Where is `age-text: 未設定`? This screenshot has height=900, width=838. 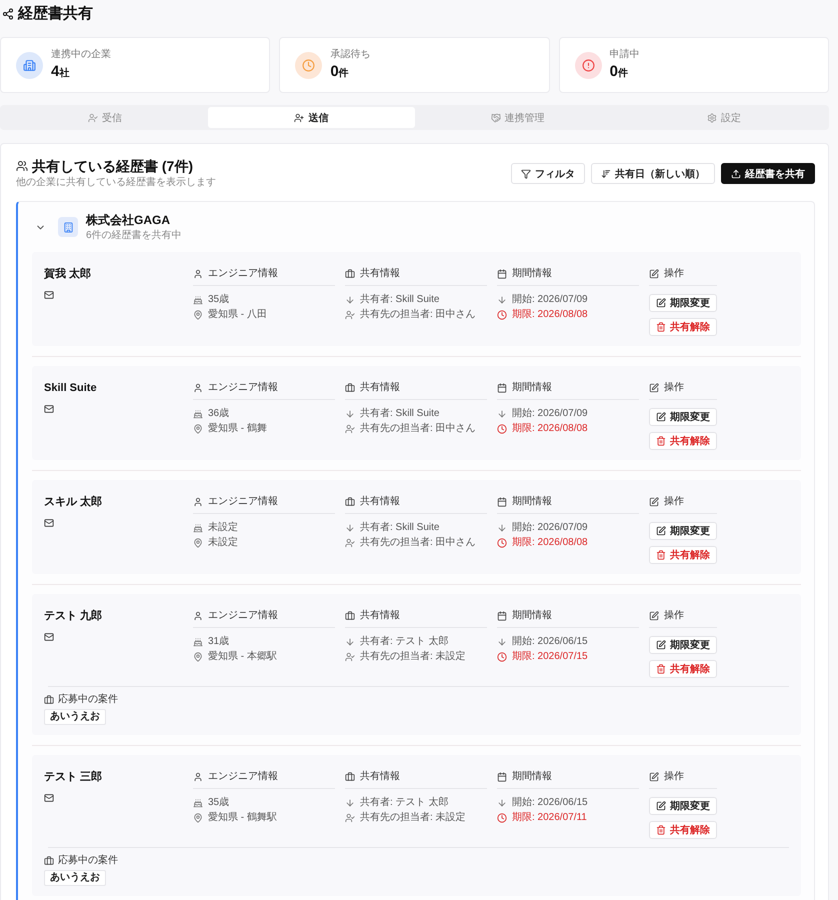 age-text: 未設定 is located at coordinates (223, 528).